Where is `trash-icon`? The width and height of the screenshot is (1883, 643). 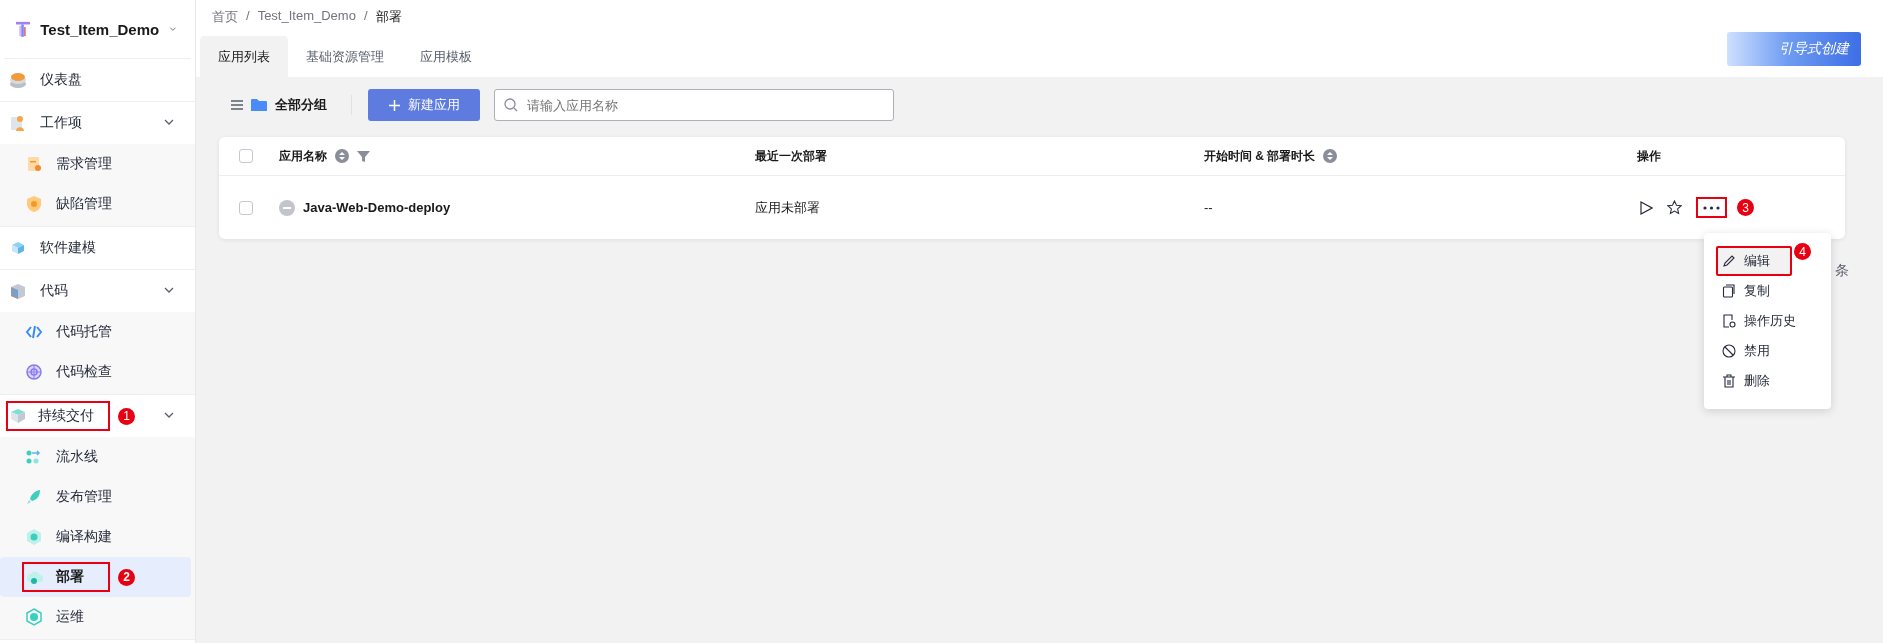
trash-icon is located at coordinates (1729, 381).